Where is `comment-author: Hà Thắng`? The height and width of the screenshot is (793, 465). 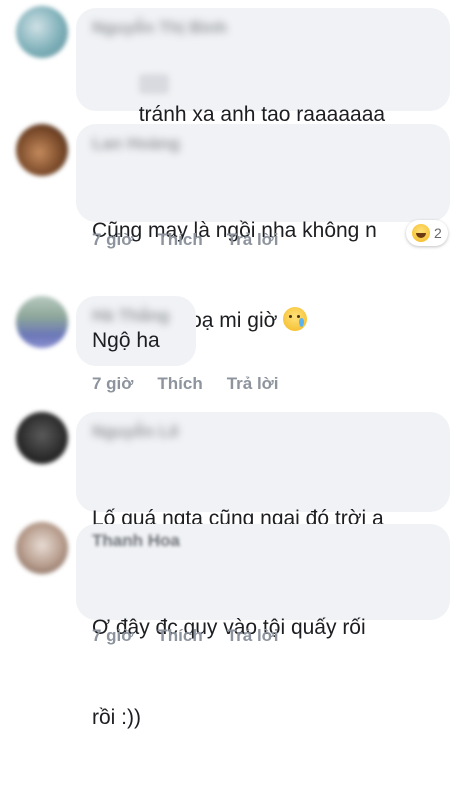
comment-author: Hà Thắng is located at coordinates (130, 316).